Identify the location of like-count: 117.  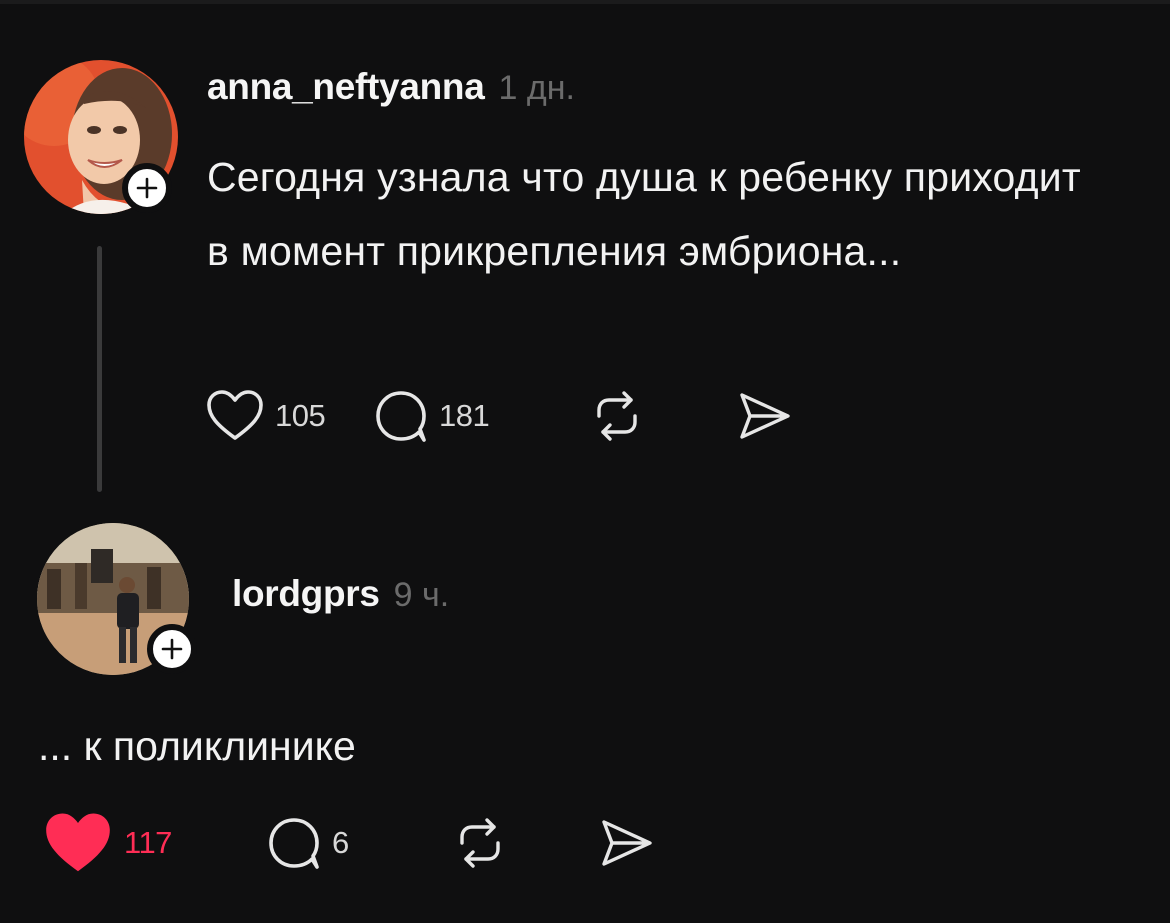
(148, 842).